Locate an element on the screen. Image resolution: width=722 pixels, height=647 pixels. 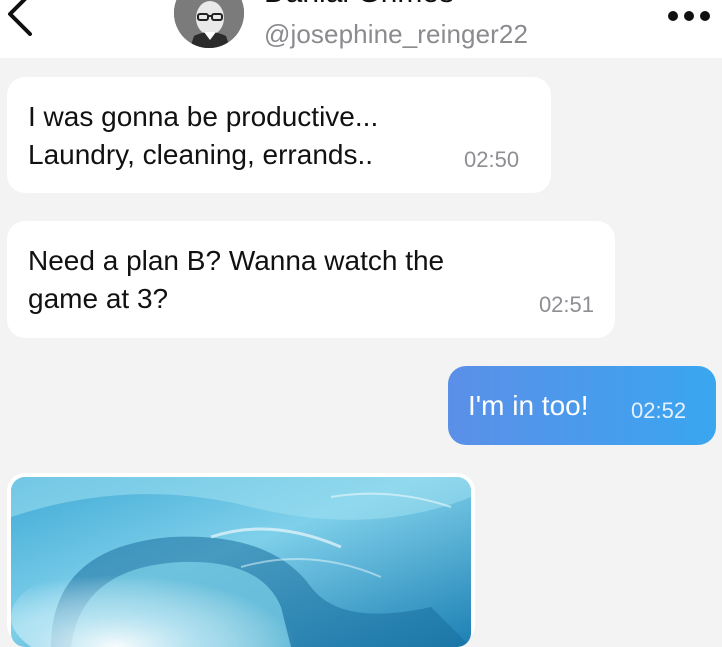
message-timestamp: 02:51 is located at coordinates (566, 304).